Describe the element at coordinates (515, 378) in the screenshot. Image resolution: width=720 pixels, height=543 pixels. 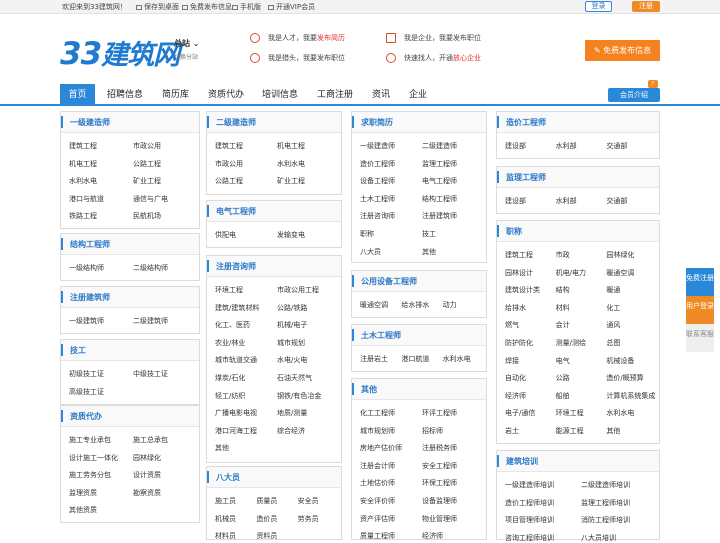
I see `category-link: 自动化` at that location.